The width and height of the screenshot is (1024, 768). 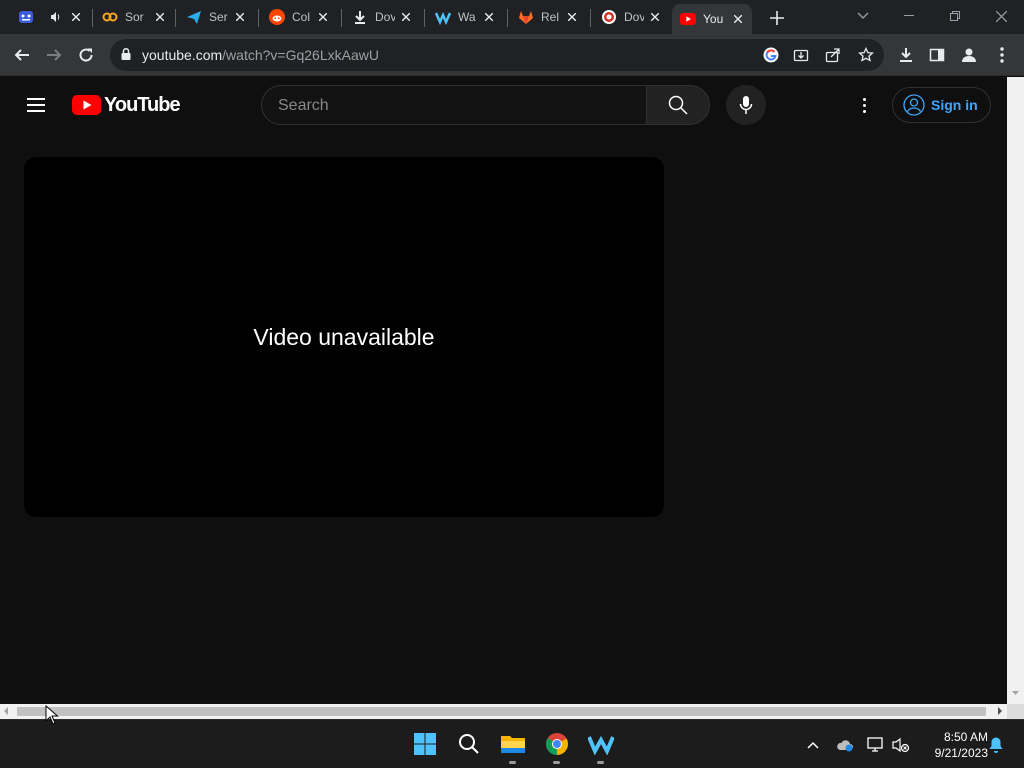 I want to click on scroll-right-arrow, so click(x=1000, y=711).